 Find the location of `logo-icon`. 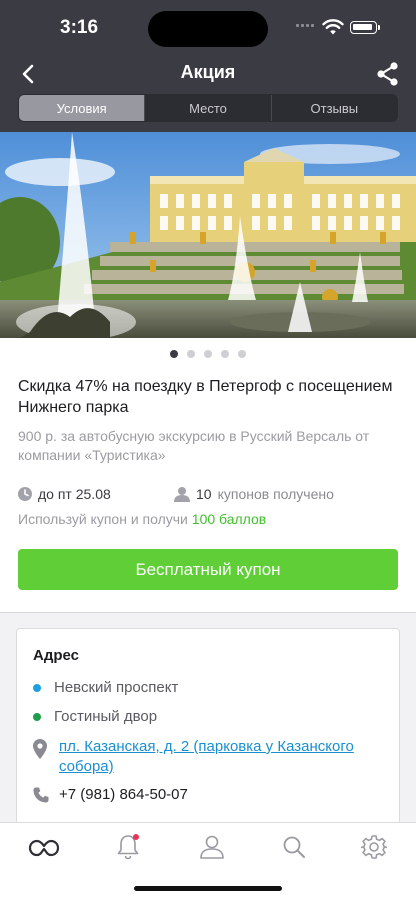

logo-icon is located at coordinates (44, 848).